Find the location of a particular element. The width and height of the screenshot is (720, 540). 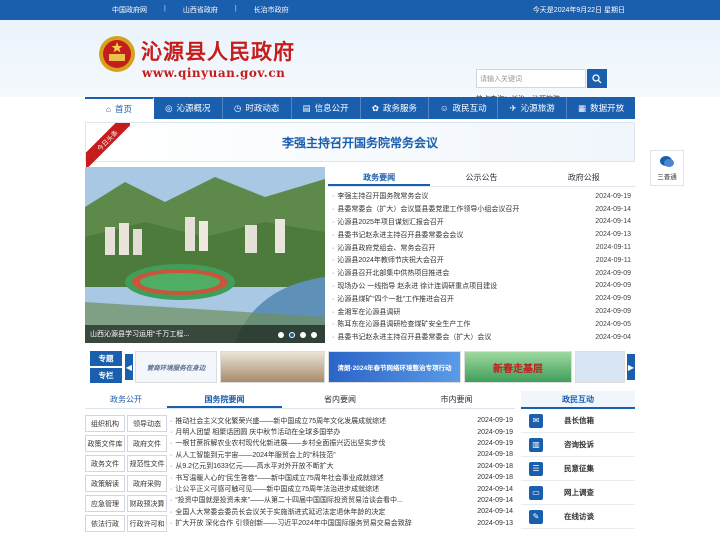

slider-dot-active is located at coordinates (292, 335).